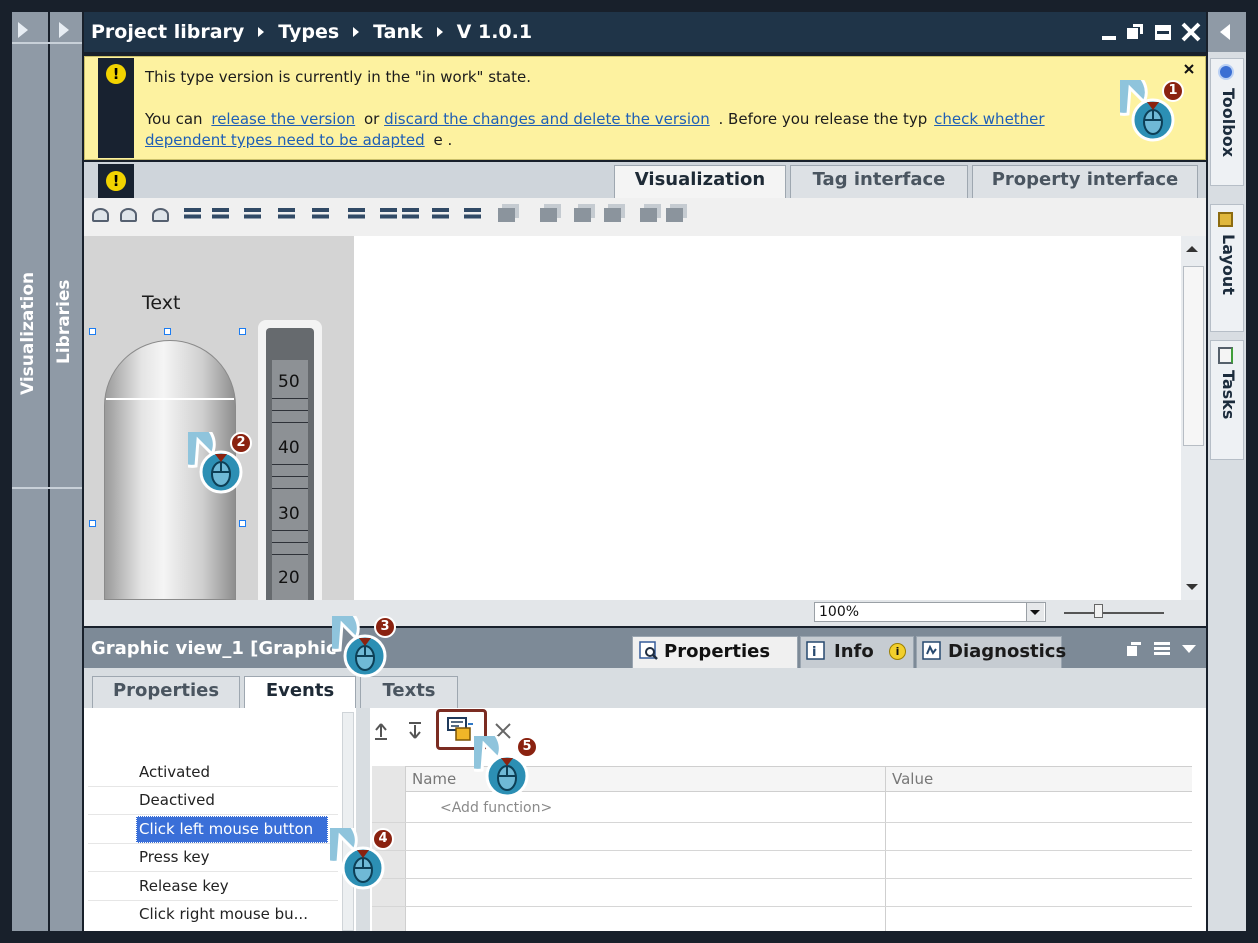 This screenshot has width=1258, height=943. What do you see at coordinates (582, 215) in the screenshot?
I see `bring-front-icon` at bounding box center [582, 215].